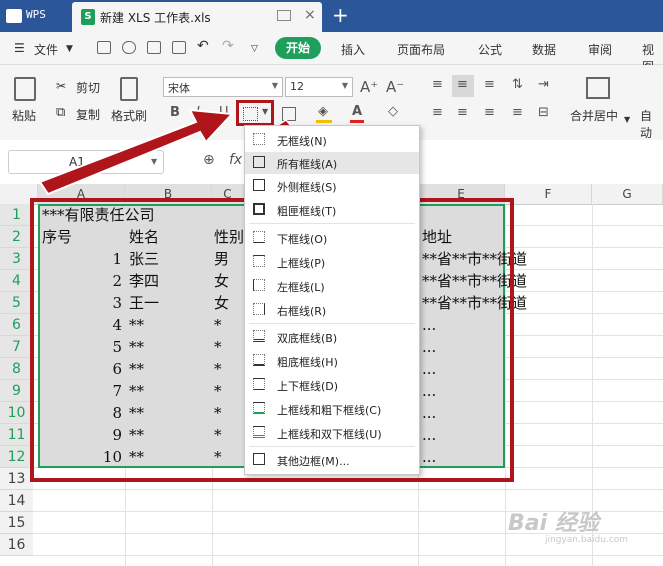 This screenshot has width=663, height=566. I want to click on annotation-border-button-highlight, so click(255, 113).